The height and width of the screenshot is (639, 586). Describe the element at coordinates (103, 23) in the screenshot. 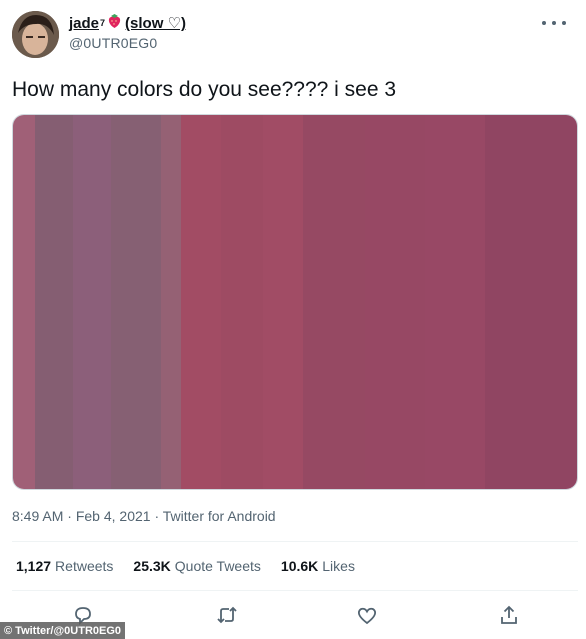

I see `name-superscript: 7` at that location.